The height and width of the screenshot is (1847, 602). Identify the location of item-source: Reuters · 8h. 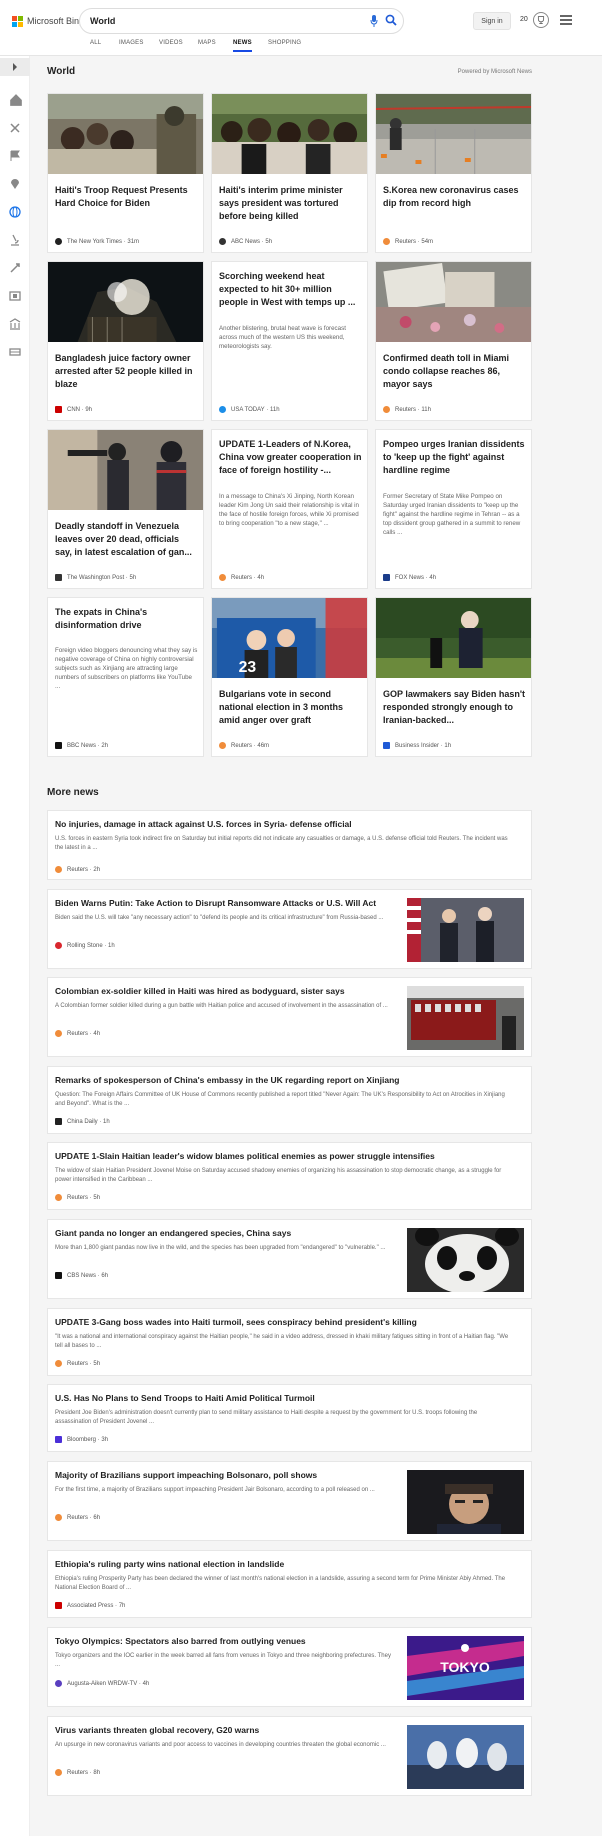
(77, 1772).